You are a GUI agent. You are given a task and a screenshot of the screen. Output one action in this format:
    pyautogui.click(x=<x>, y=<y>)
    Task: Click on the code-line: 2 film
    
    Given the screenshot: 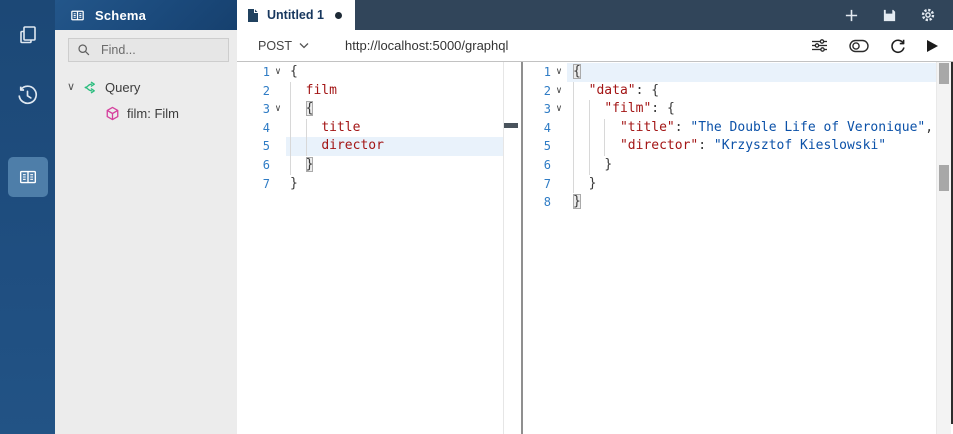 What is the action you would take?
    pyautogui.click(x=370, y=91)
    